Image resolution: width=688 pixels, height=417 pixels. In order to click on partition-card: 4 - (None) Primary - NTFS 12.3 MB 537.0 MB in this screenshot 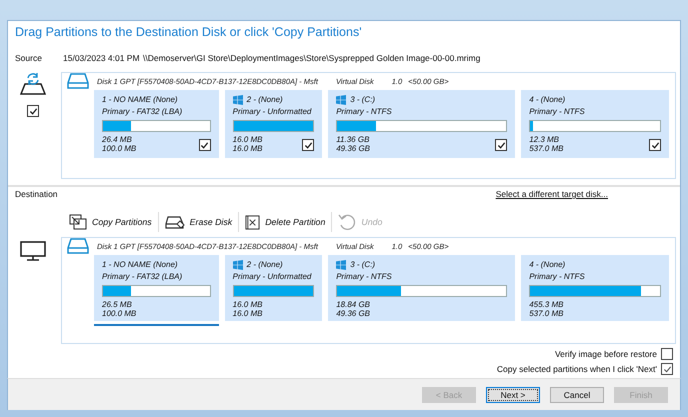, I will do `click(595, 124)`.